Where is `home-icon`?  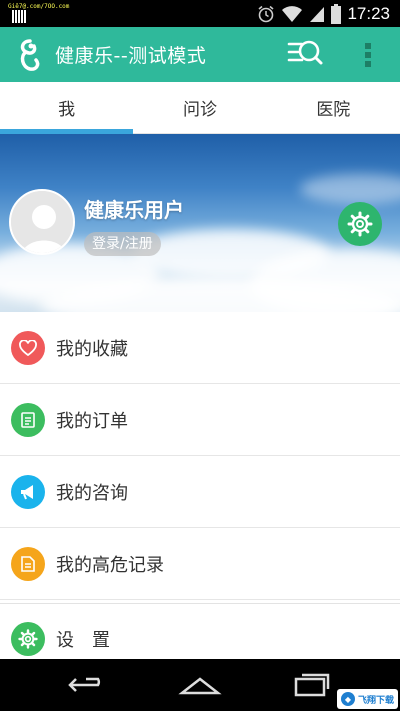
home-icon is located at coordinates (200, 685).